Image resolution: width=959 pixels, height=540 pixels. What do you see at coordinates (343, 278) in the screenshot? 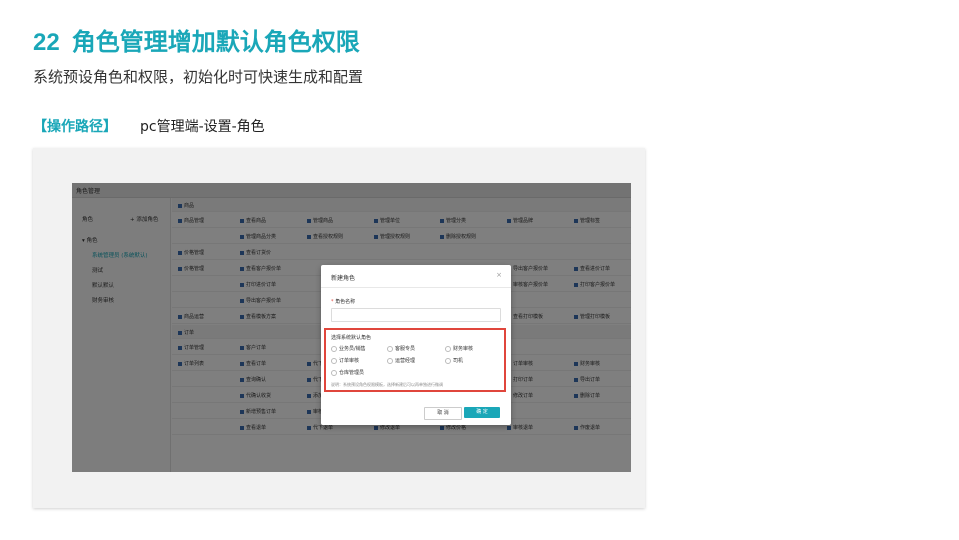
I see `modal-title: 新建角色` at bounding box center [343, 278].